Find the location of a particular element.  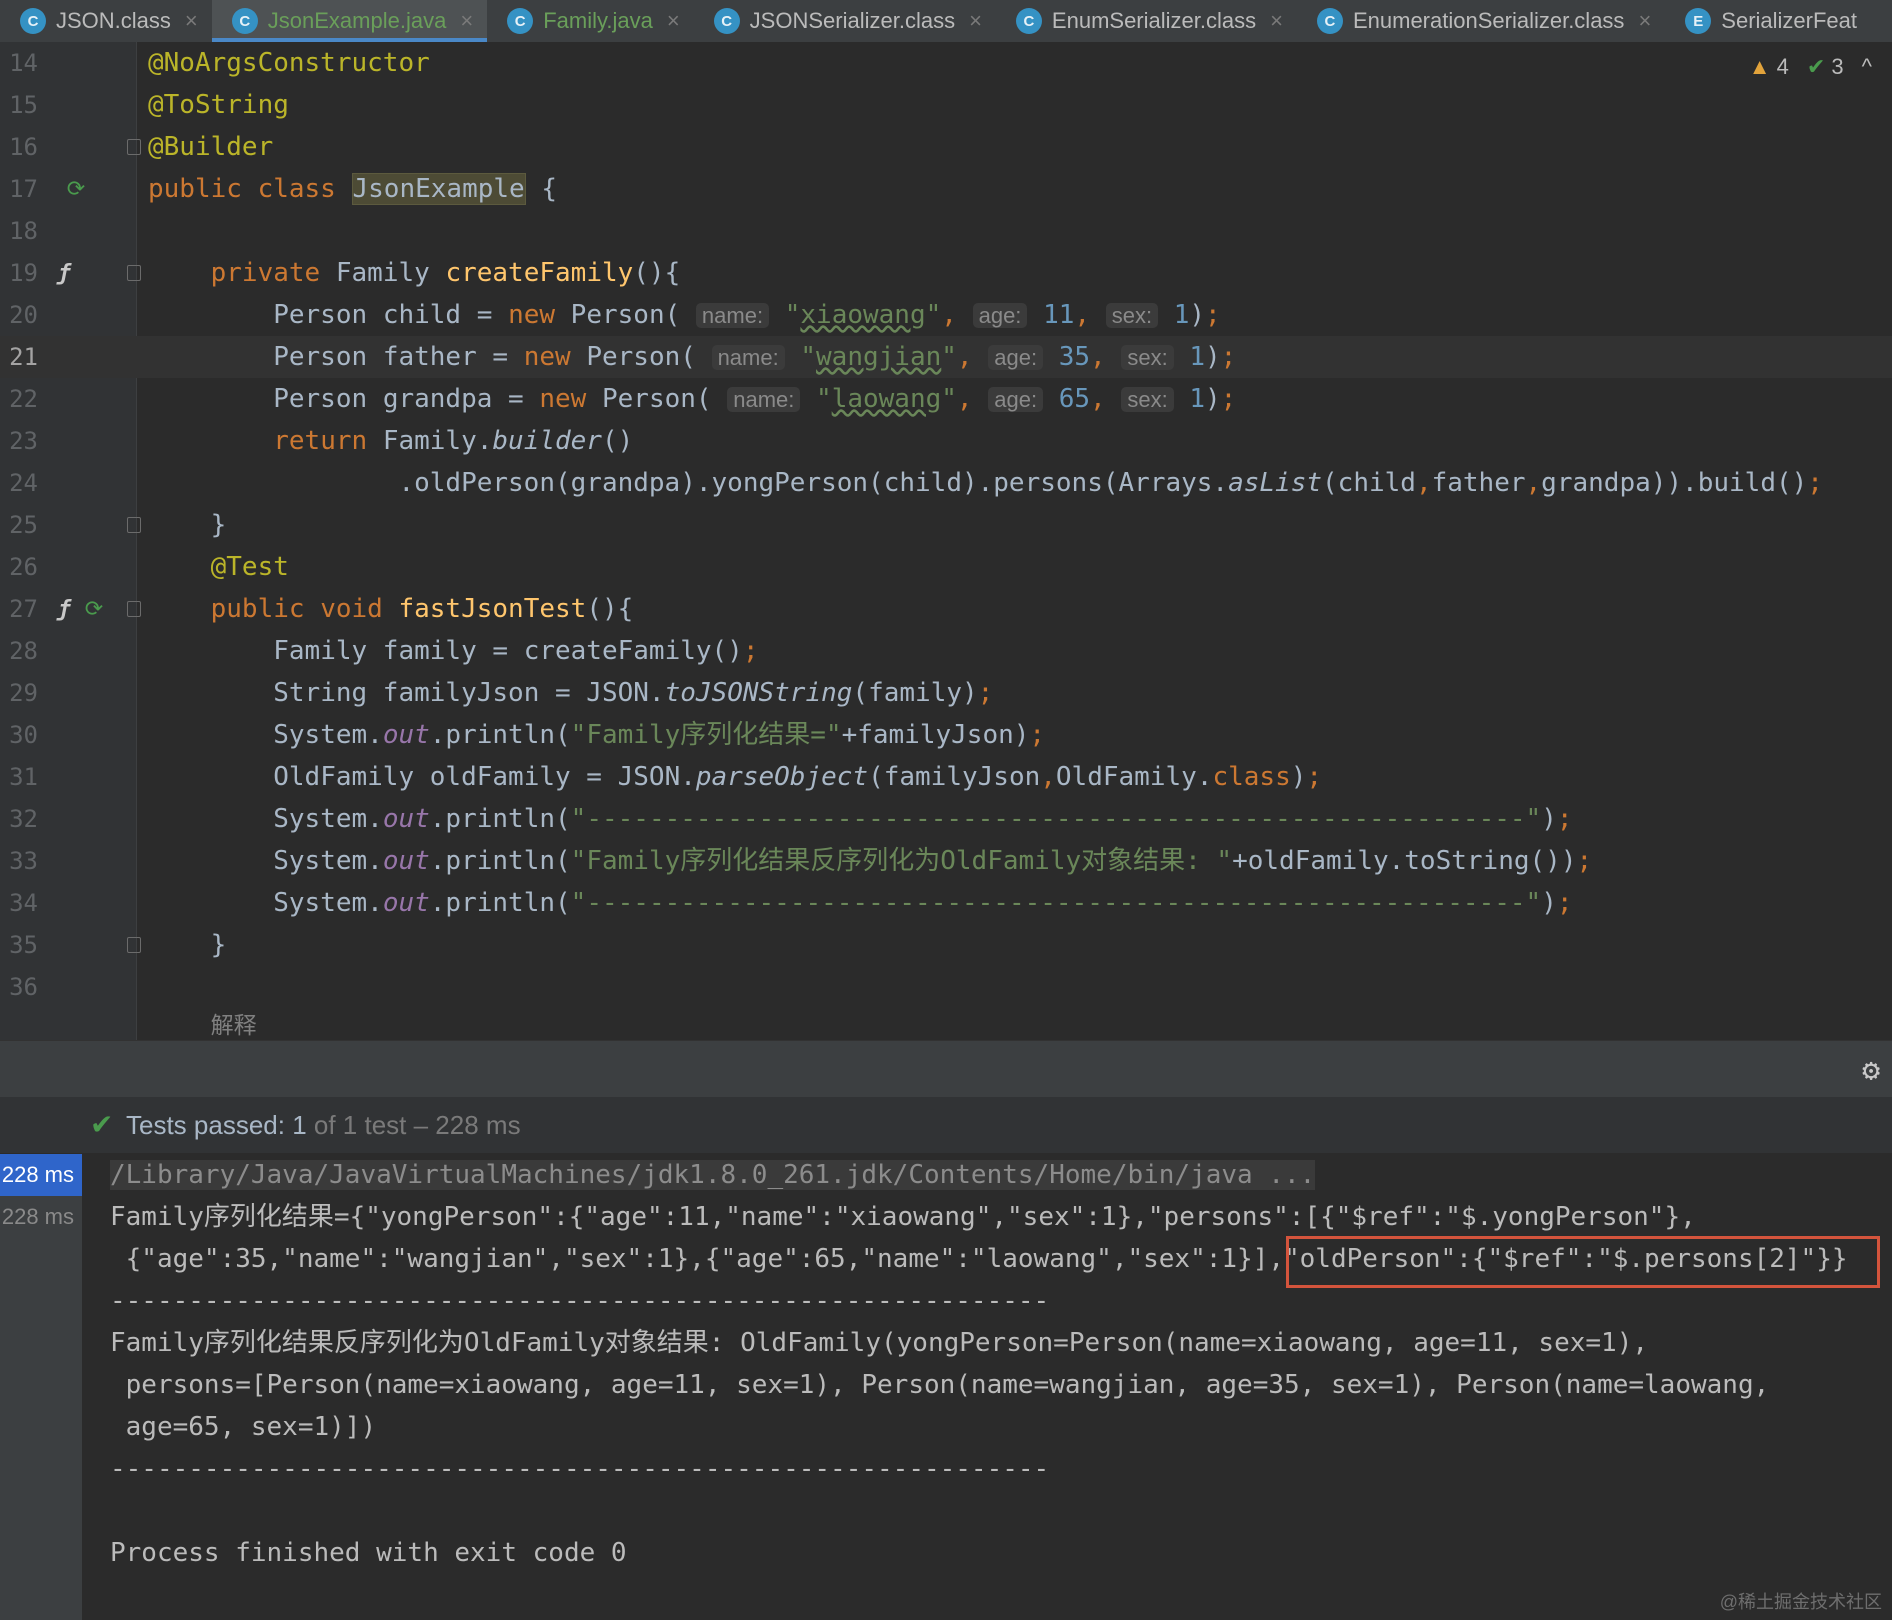

tab-enumserializer-class: C EnumSerializer.class × is located at coordinates (1146, 21).